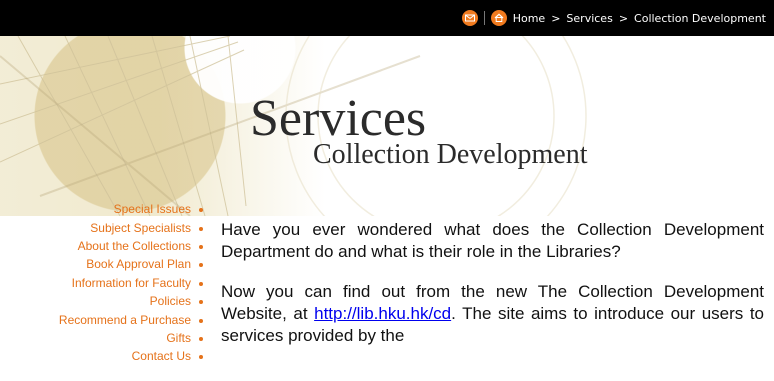 The height and width of the screenshot is (381, 774). I want to click on breadcrumb-current: Collection Development, so click(700, 18).